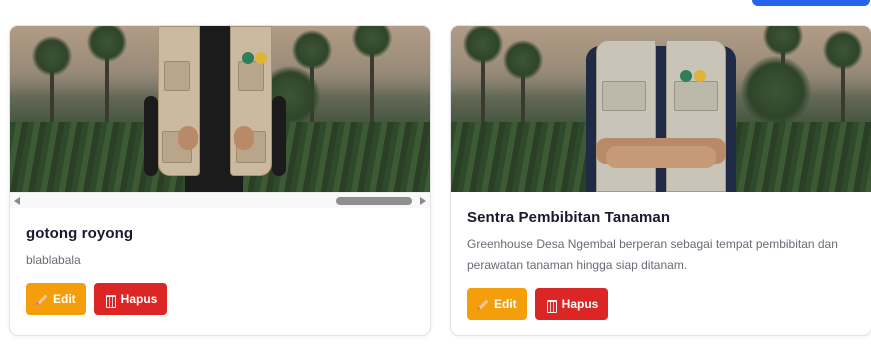 The height and width of the screenshot is (352, 871). What do you see at coordinates (811, 3) in the screenshot?
I see `add-button` at bounding box center [811, 3].